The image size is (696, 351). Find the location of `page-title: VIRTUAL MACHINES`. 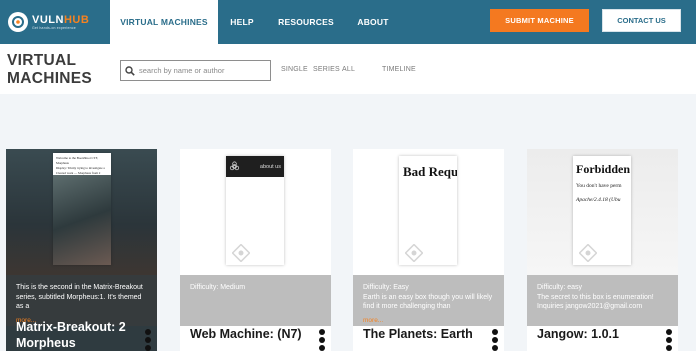

page-title: VIRTUAL MACHINES is located at coordinates (49, 70).